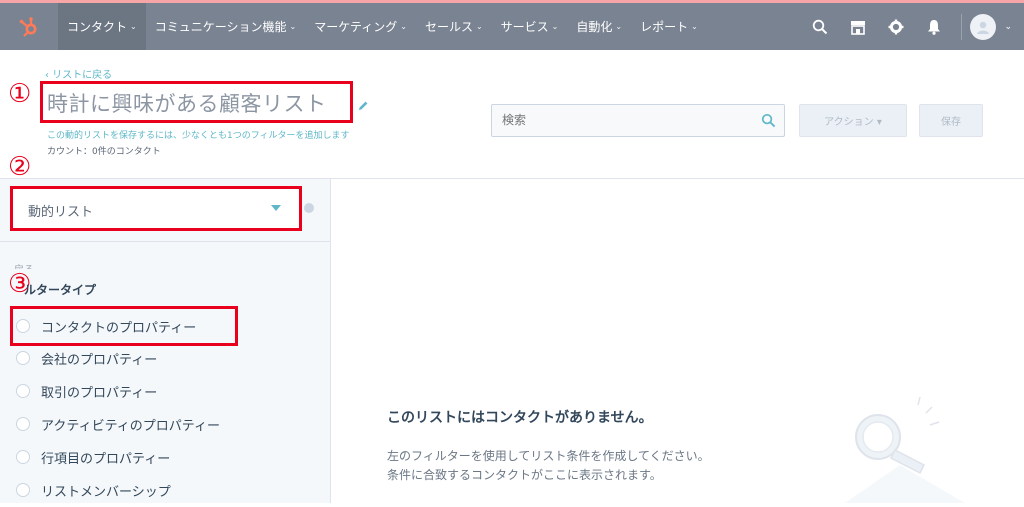 The width and height of the screenshot is (1024, 507). What do you see at coordinates (220, 27) in the screenshot?
I see `nav-item-label: コミュニケーション機能` at bounding box center [220, 27].